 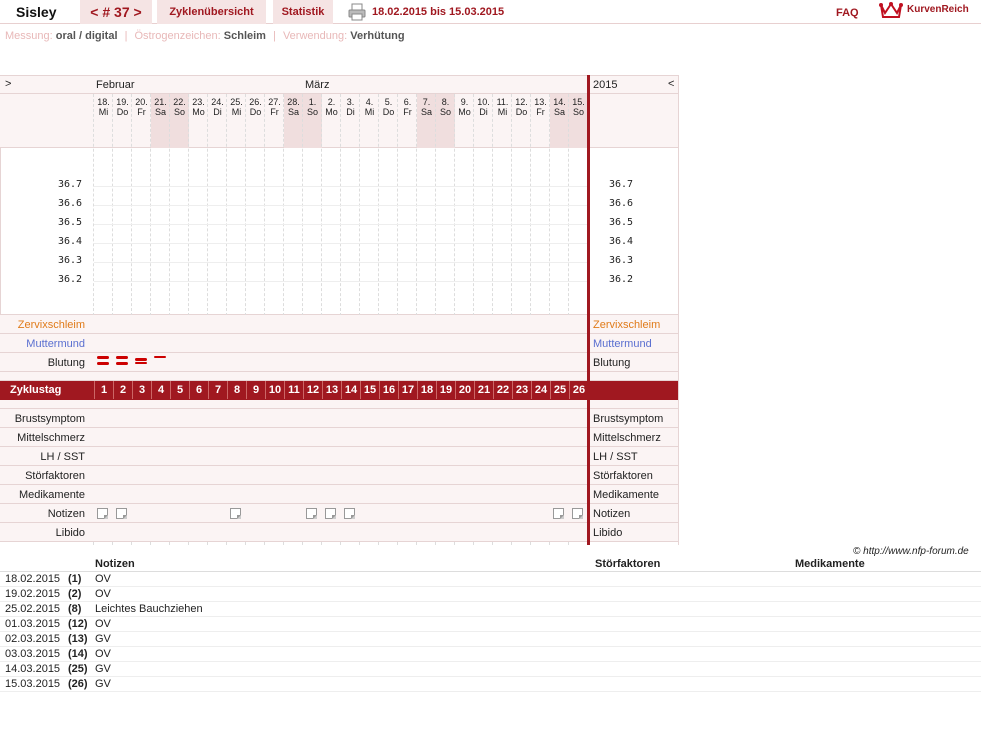 I want to click on row-date: 19.02.2015, so click(x=33, y=594).